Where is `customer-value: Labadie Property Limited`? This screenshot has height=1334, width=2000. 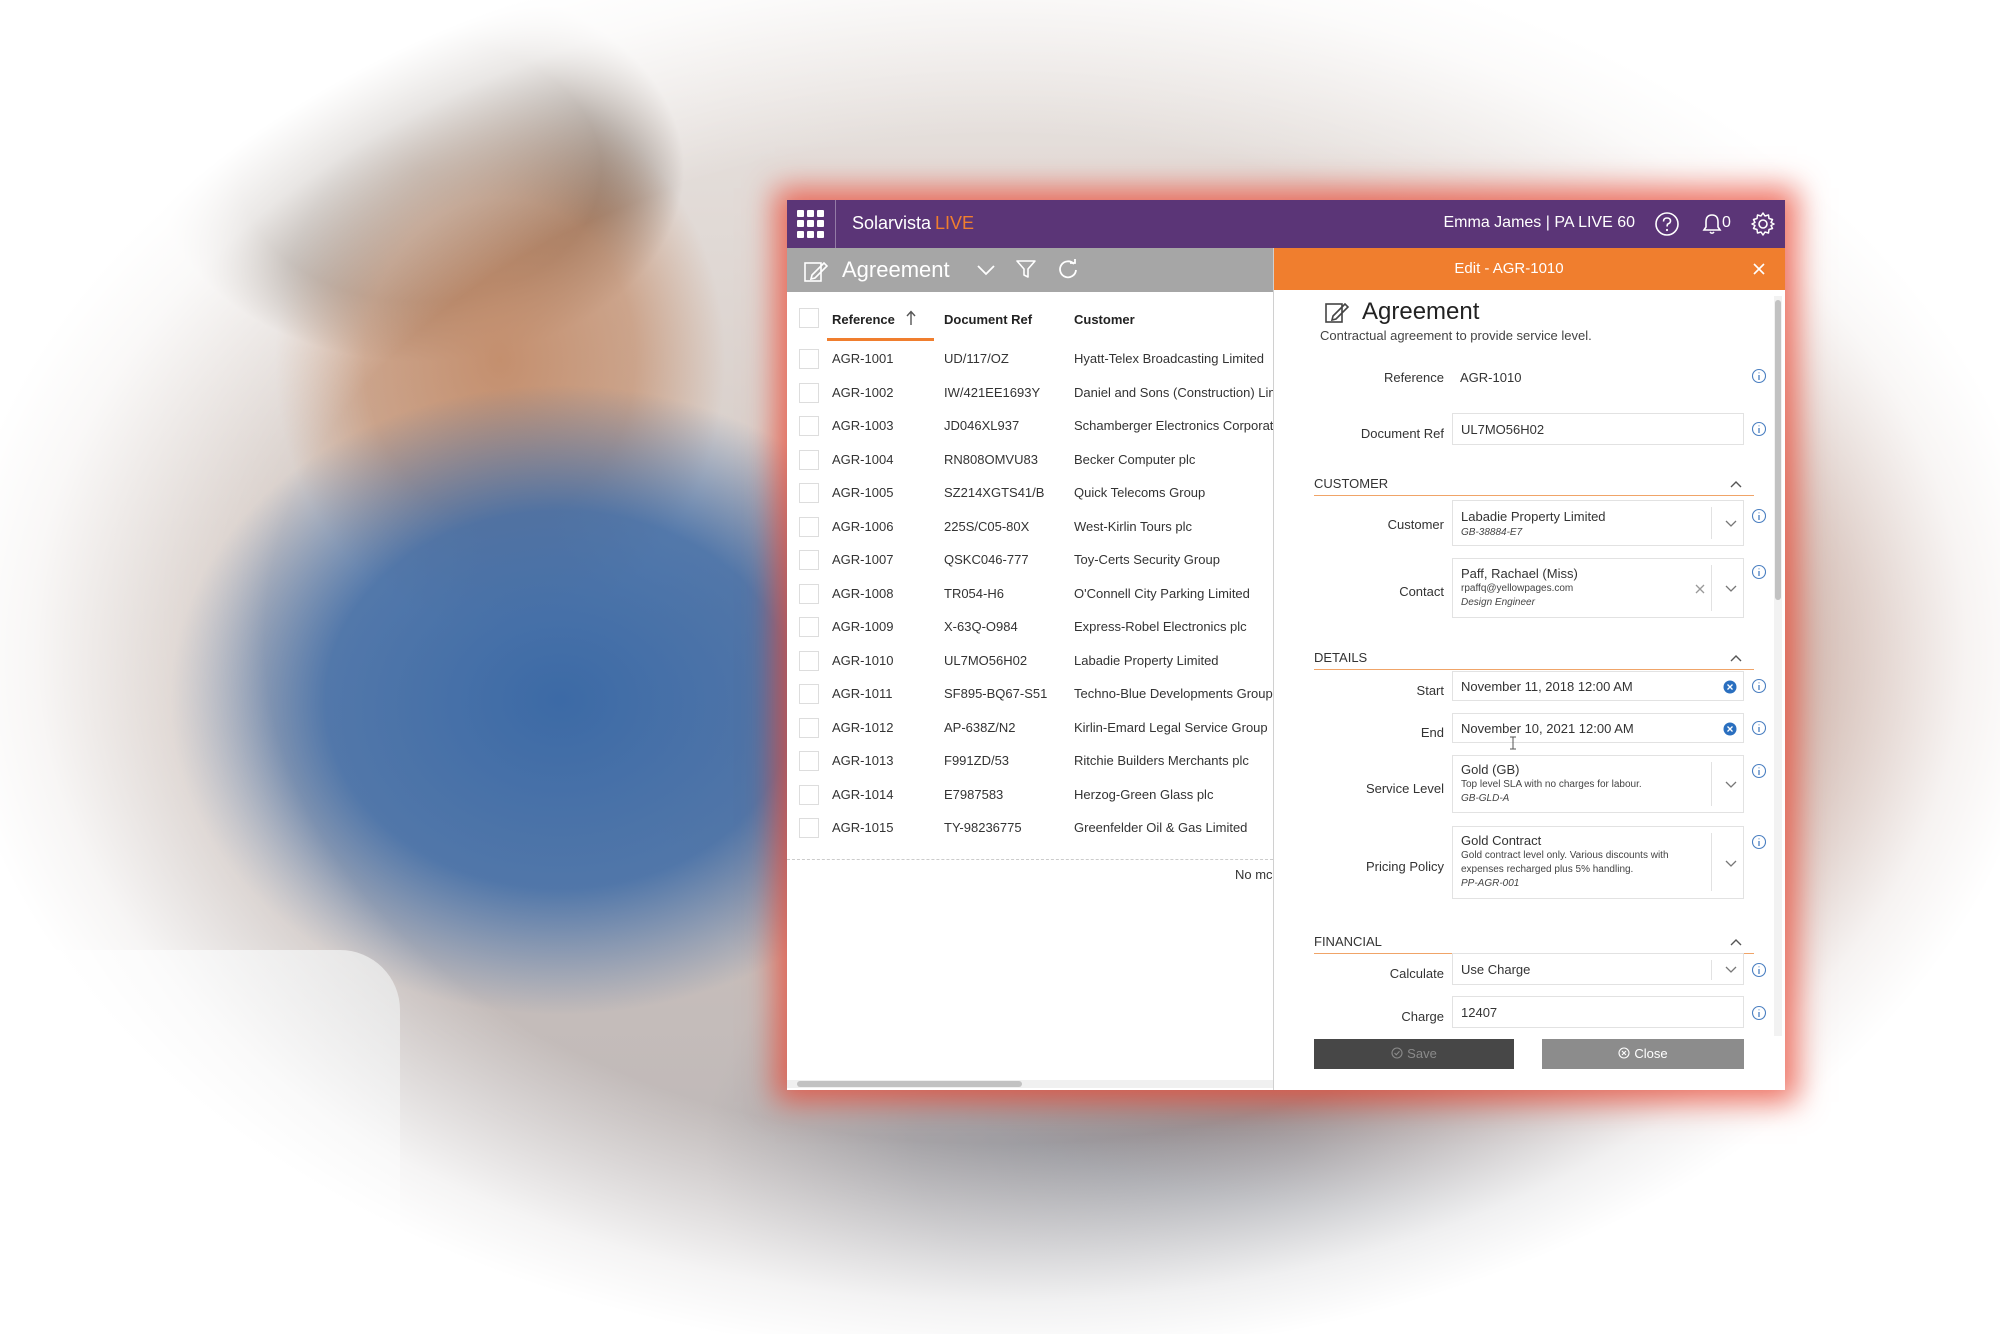 customer-value: Labadie Property Limited is located at coordinates (1533, 516).